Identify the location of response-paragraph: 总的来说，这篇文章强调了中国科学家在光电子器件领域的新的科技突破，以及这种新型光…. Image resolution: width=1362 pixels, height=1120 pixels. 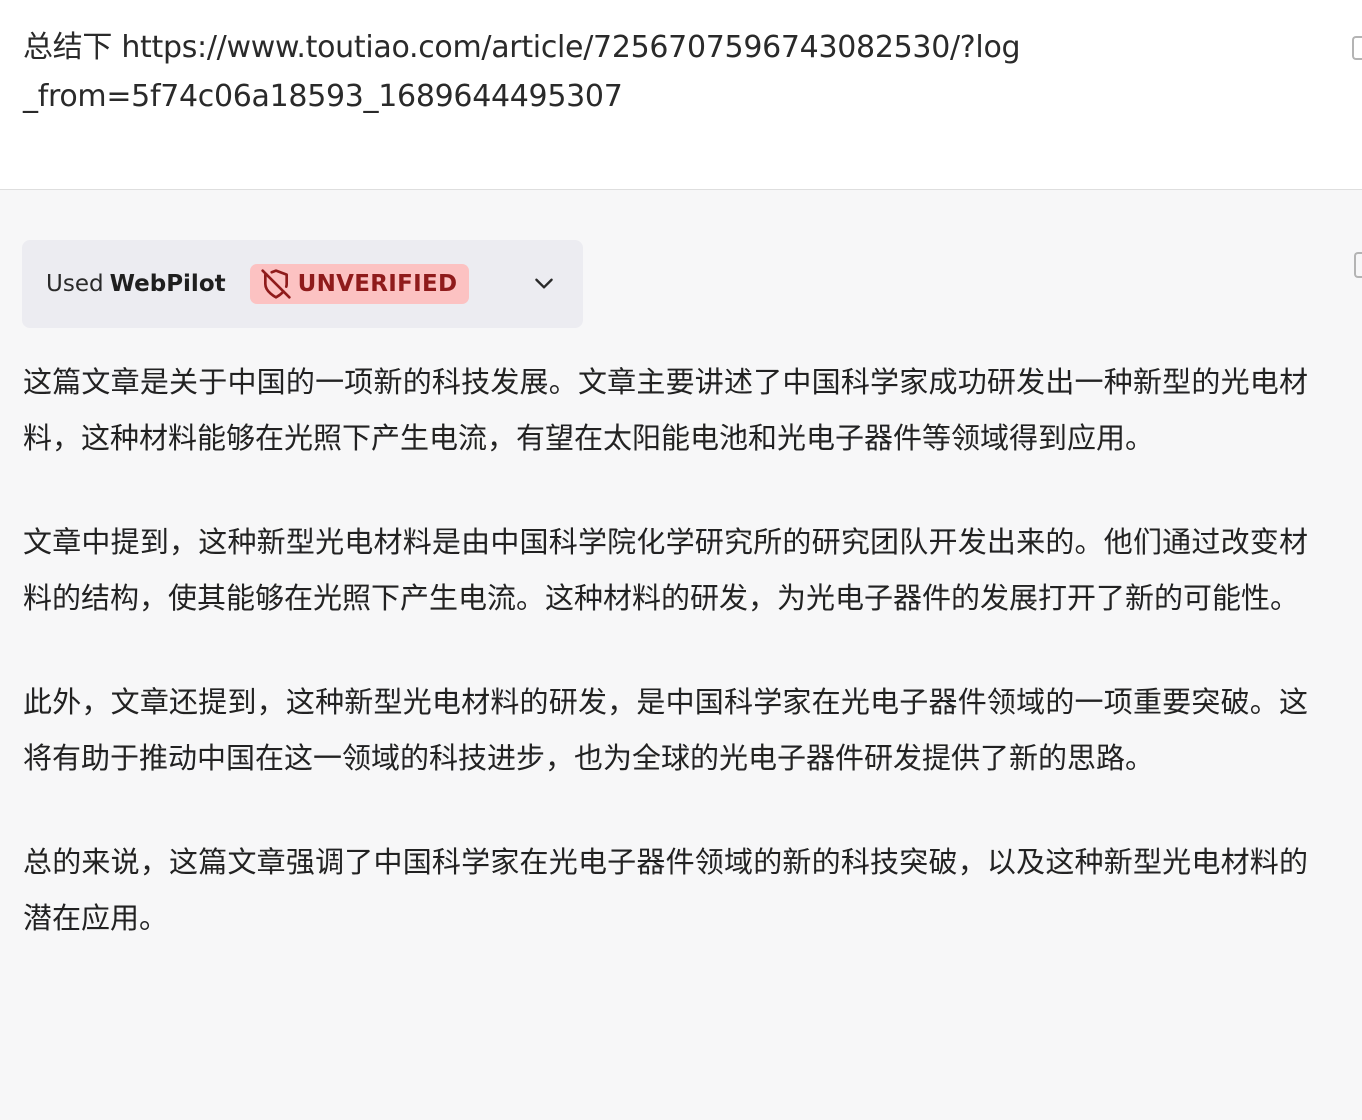
(665, 890).